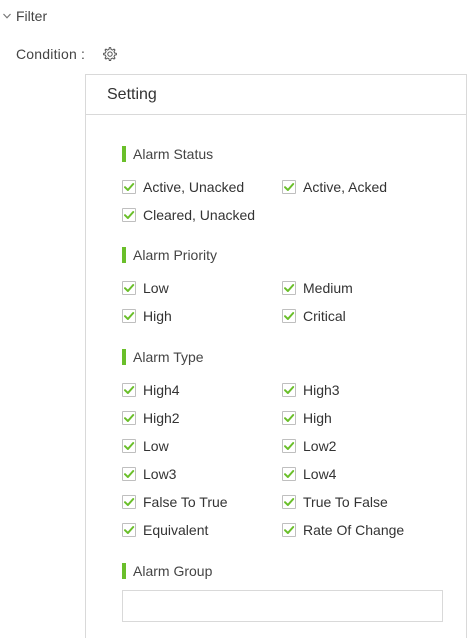  What do you see at coordinates (282, 606) in the screenshot?
I see `alarm-group-input` at bounding box center [282, 606].